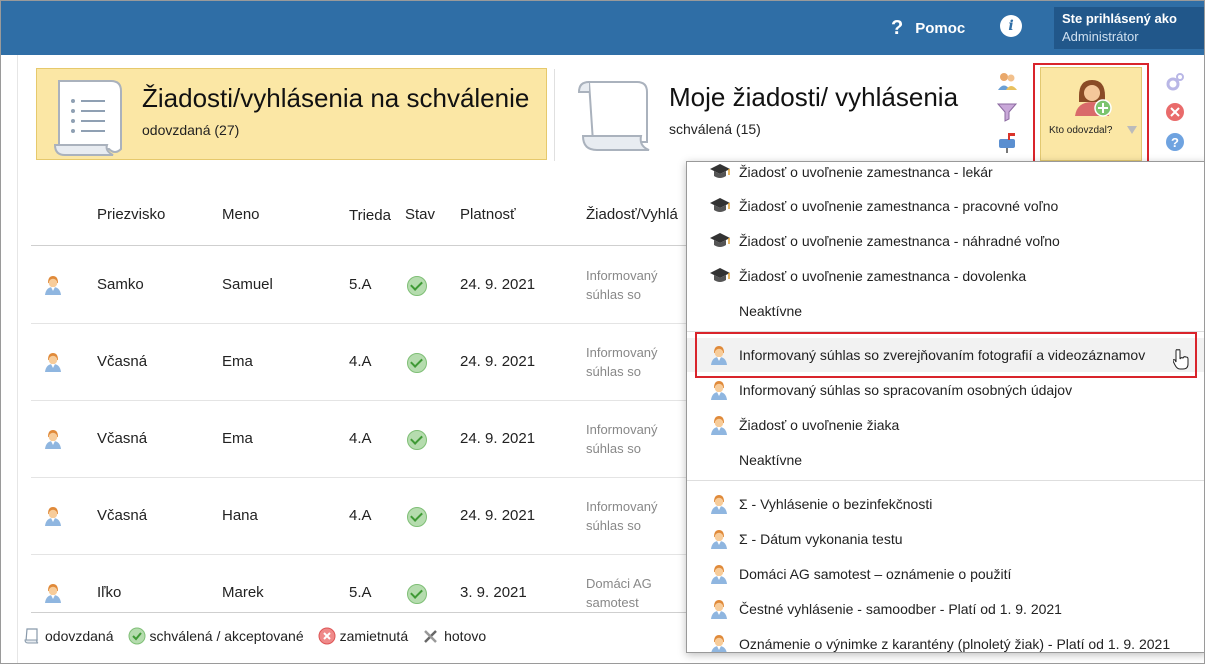  Describe the element at coordinates (360, 592) in the screenshot. I see `cell-class: 5.A` at that location.